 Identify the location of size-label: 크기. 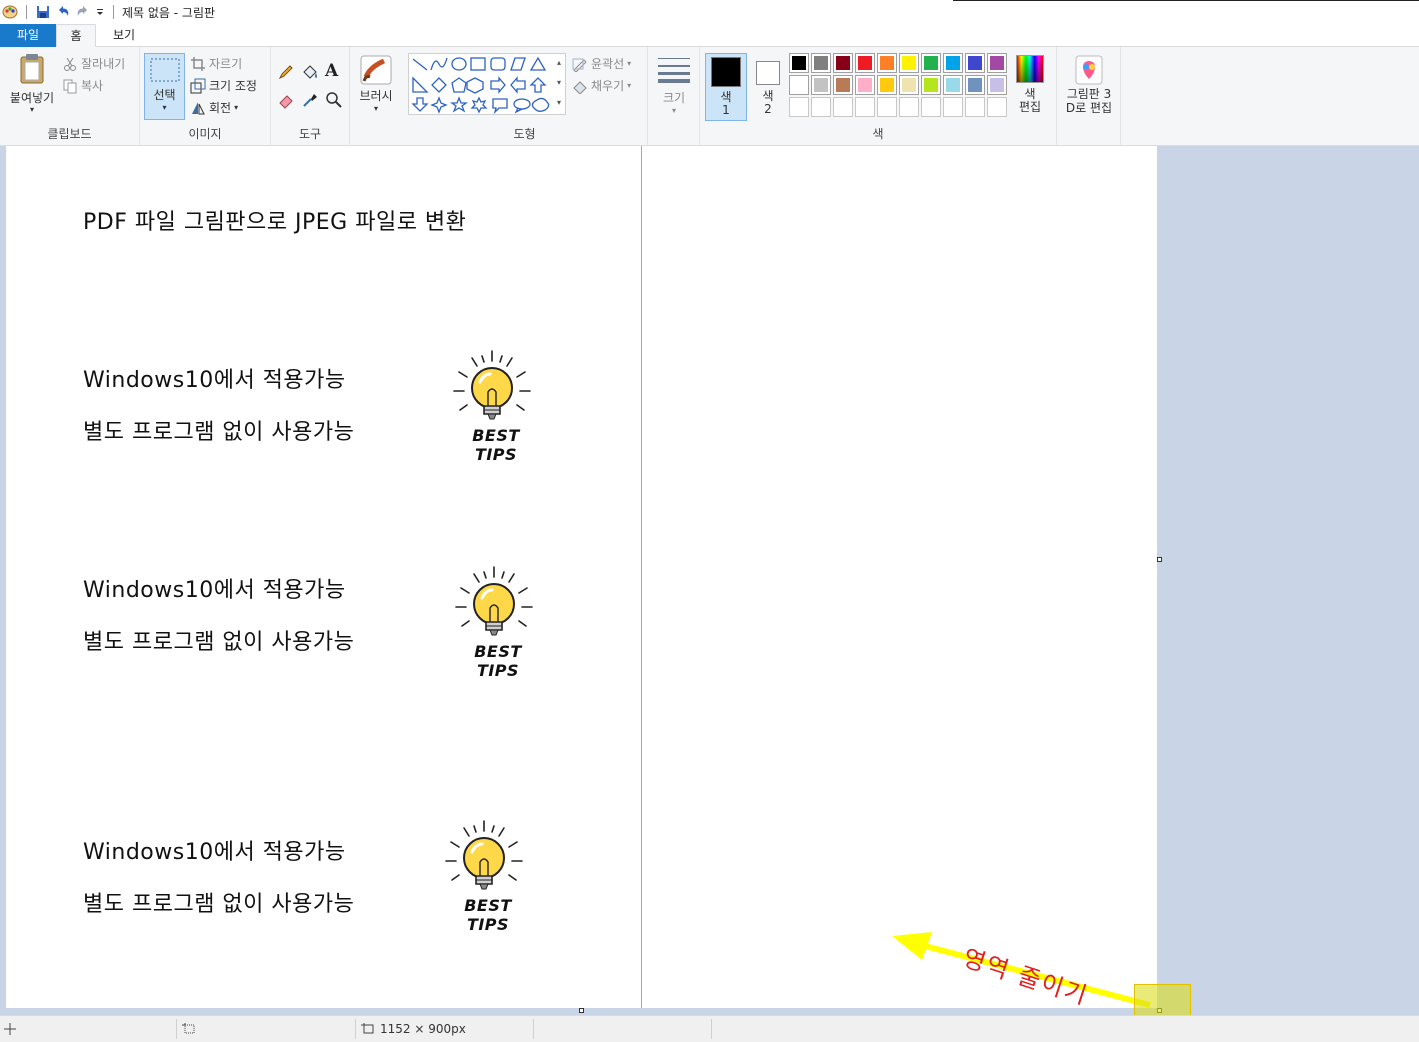
(674, 98).